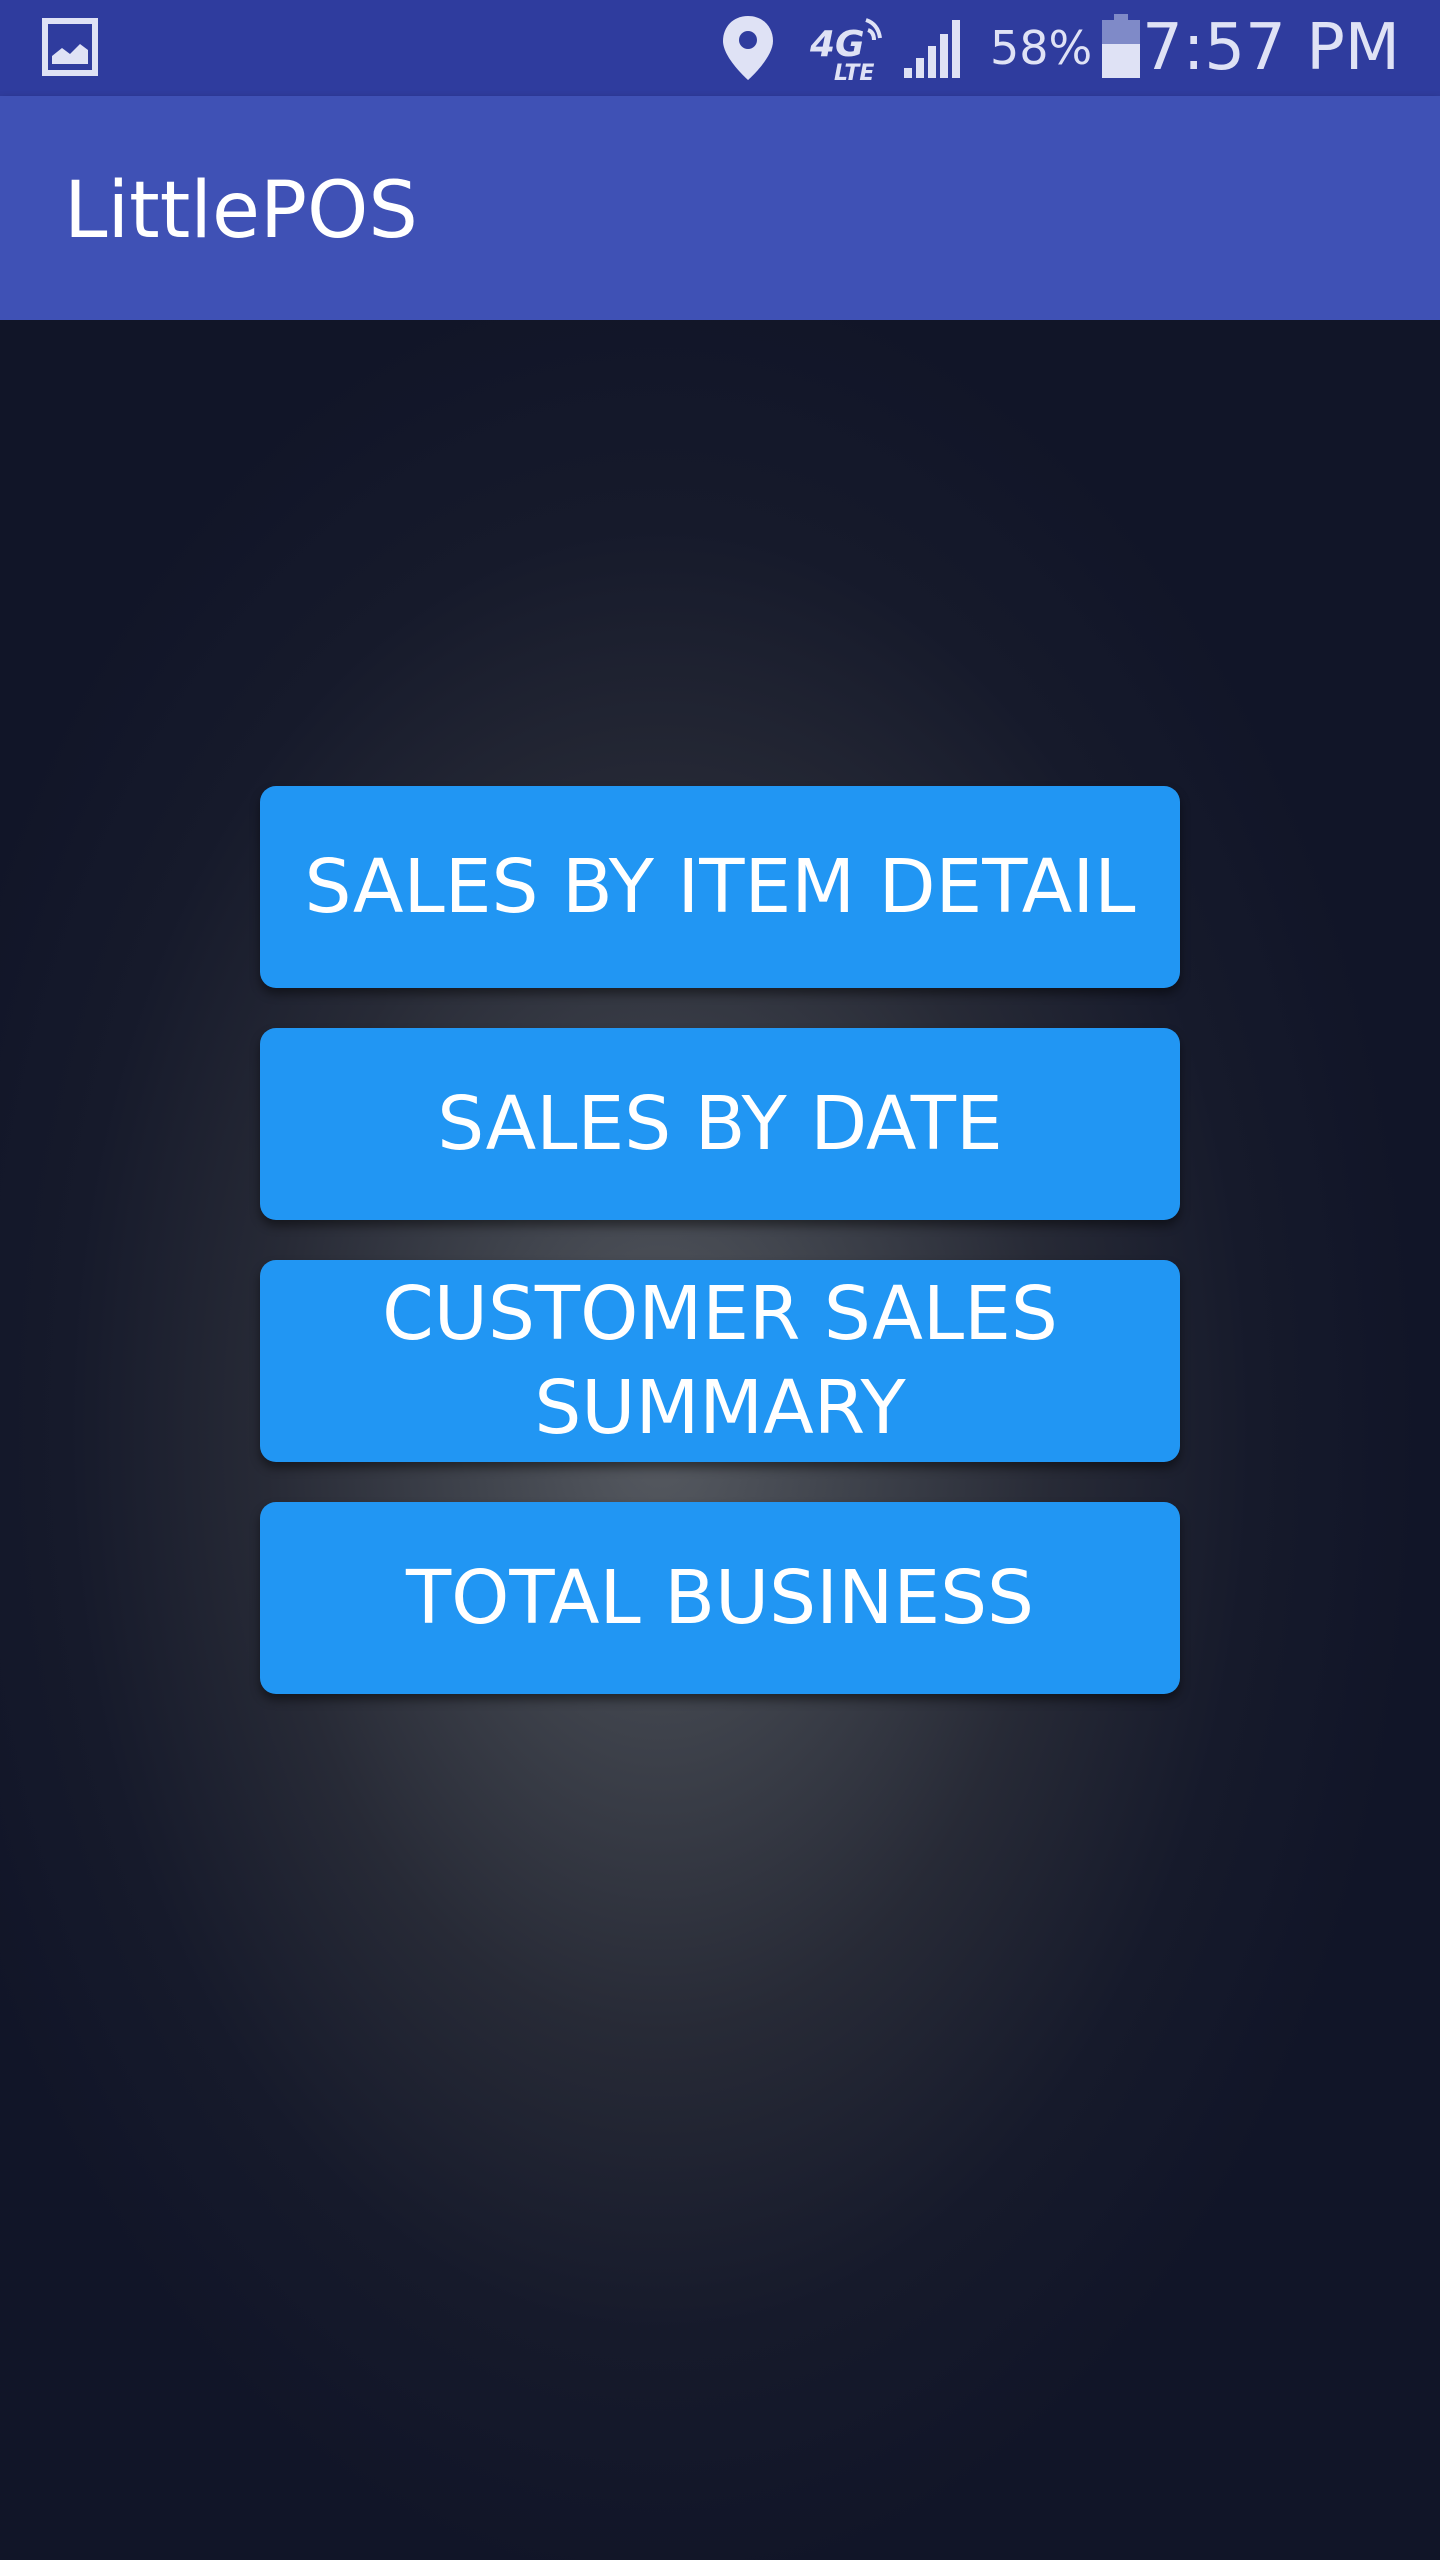  I want to click on total-business-label: TOTAL BUSINESS, so click(720, 1598).